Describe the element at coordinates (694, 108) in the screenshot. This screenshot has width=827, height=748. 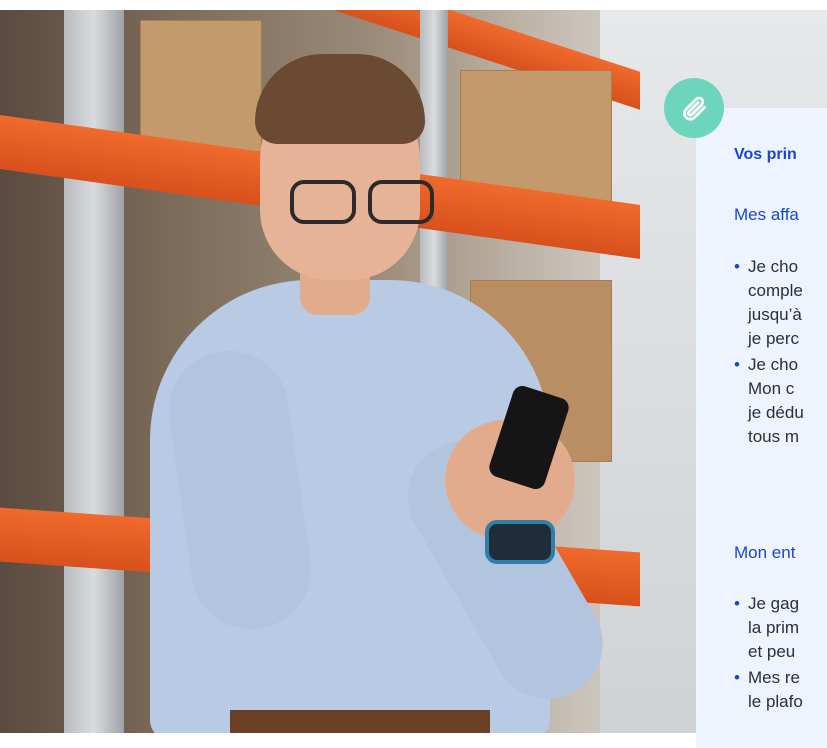
I see `paperclip-icon` at that location.